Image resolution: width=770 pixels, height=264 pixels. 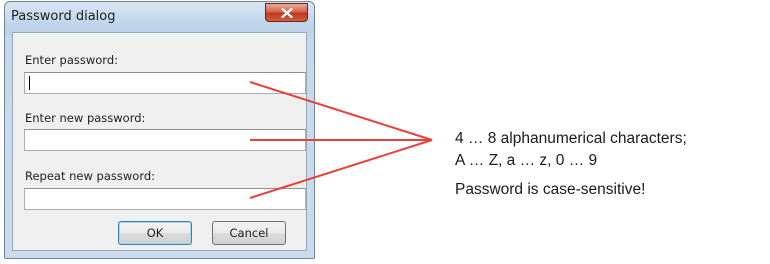 What do you see at coordinates (63, 16) in the screenshot?
I see `dialog-title: Password dialog` at bounding box center [63, 16].